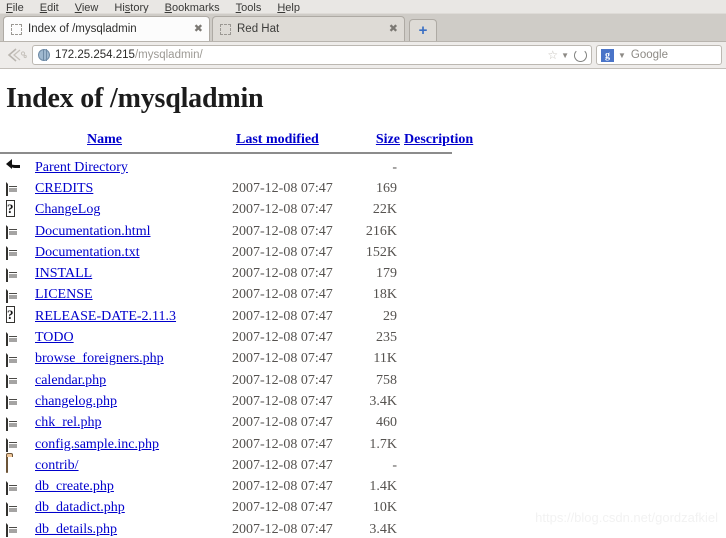 The height and width of the screenshot is (538, 726). Describe the element at coordinates (388, 139) in the screenshot. I see `sort-by-size-link: Size` at that location.